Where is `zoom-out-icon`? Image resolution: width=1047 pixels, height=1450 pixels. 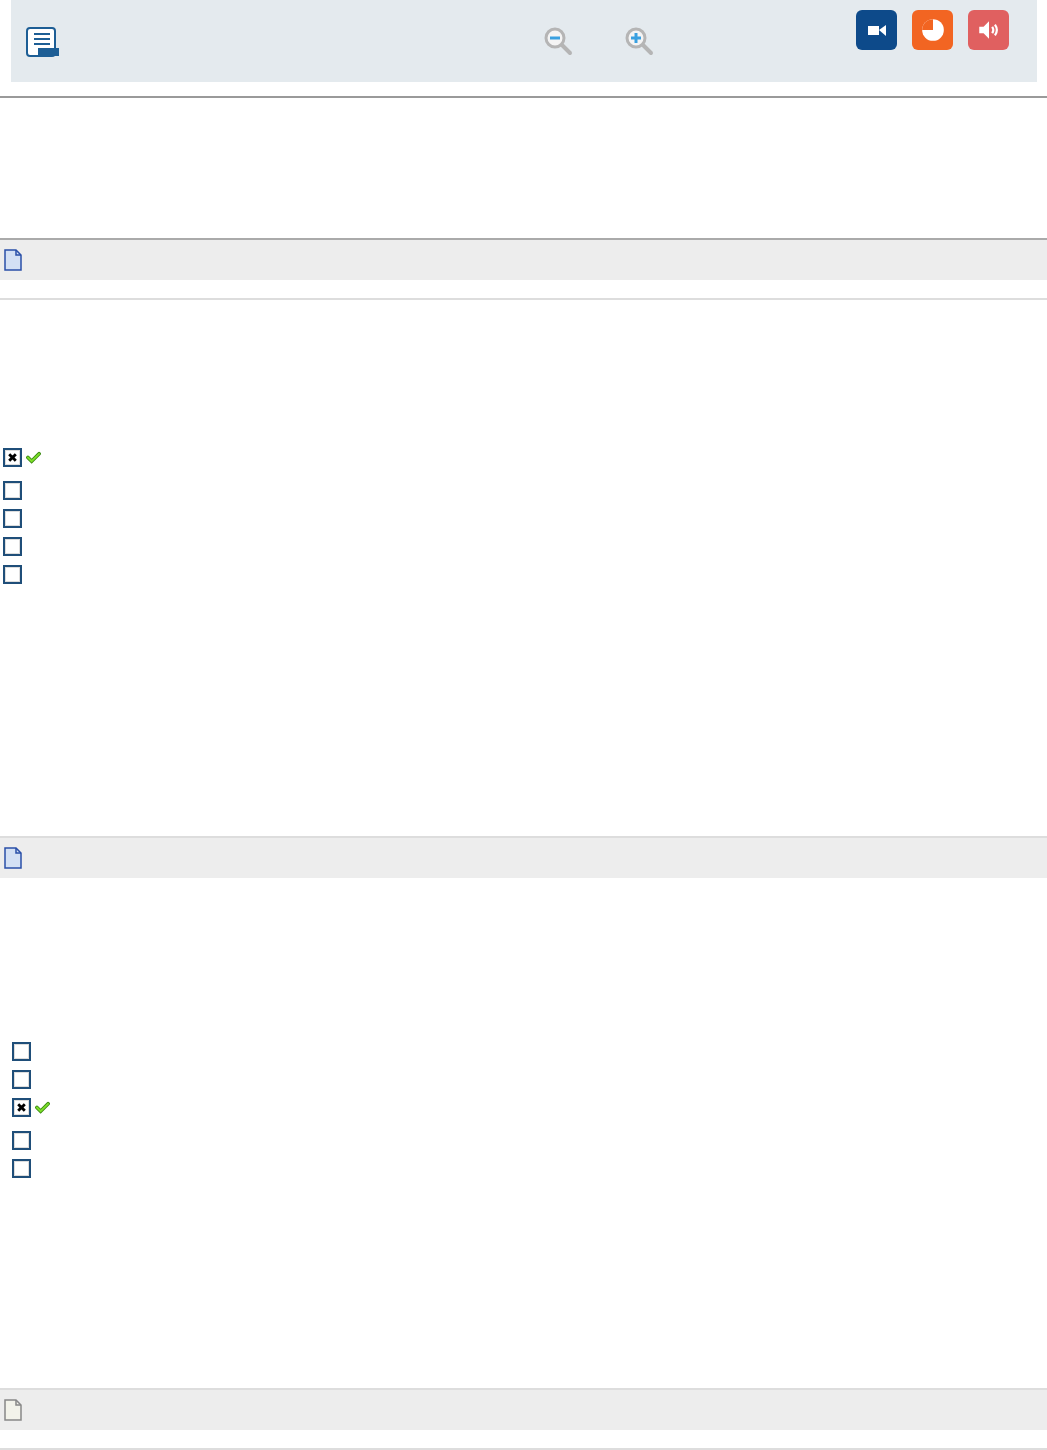
zoom-out-icon is located at coordinates (558, 41).